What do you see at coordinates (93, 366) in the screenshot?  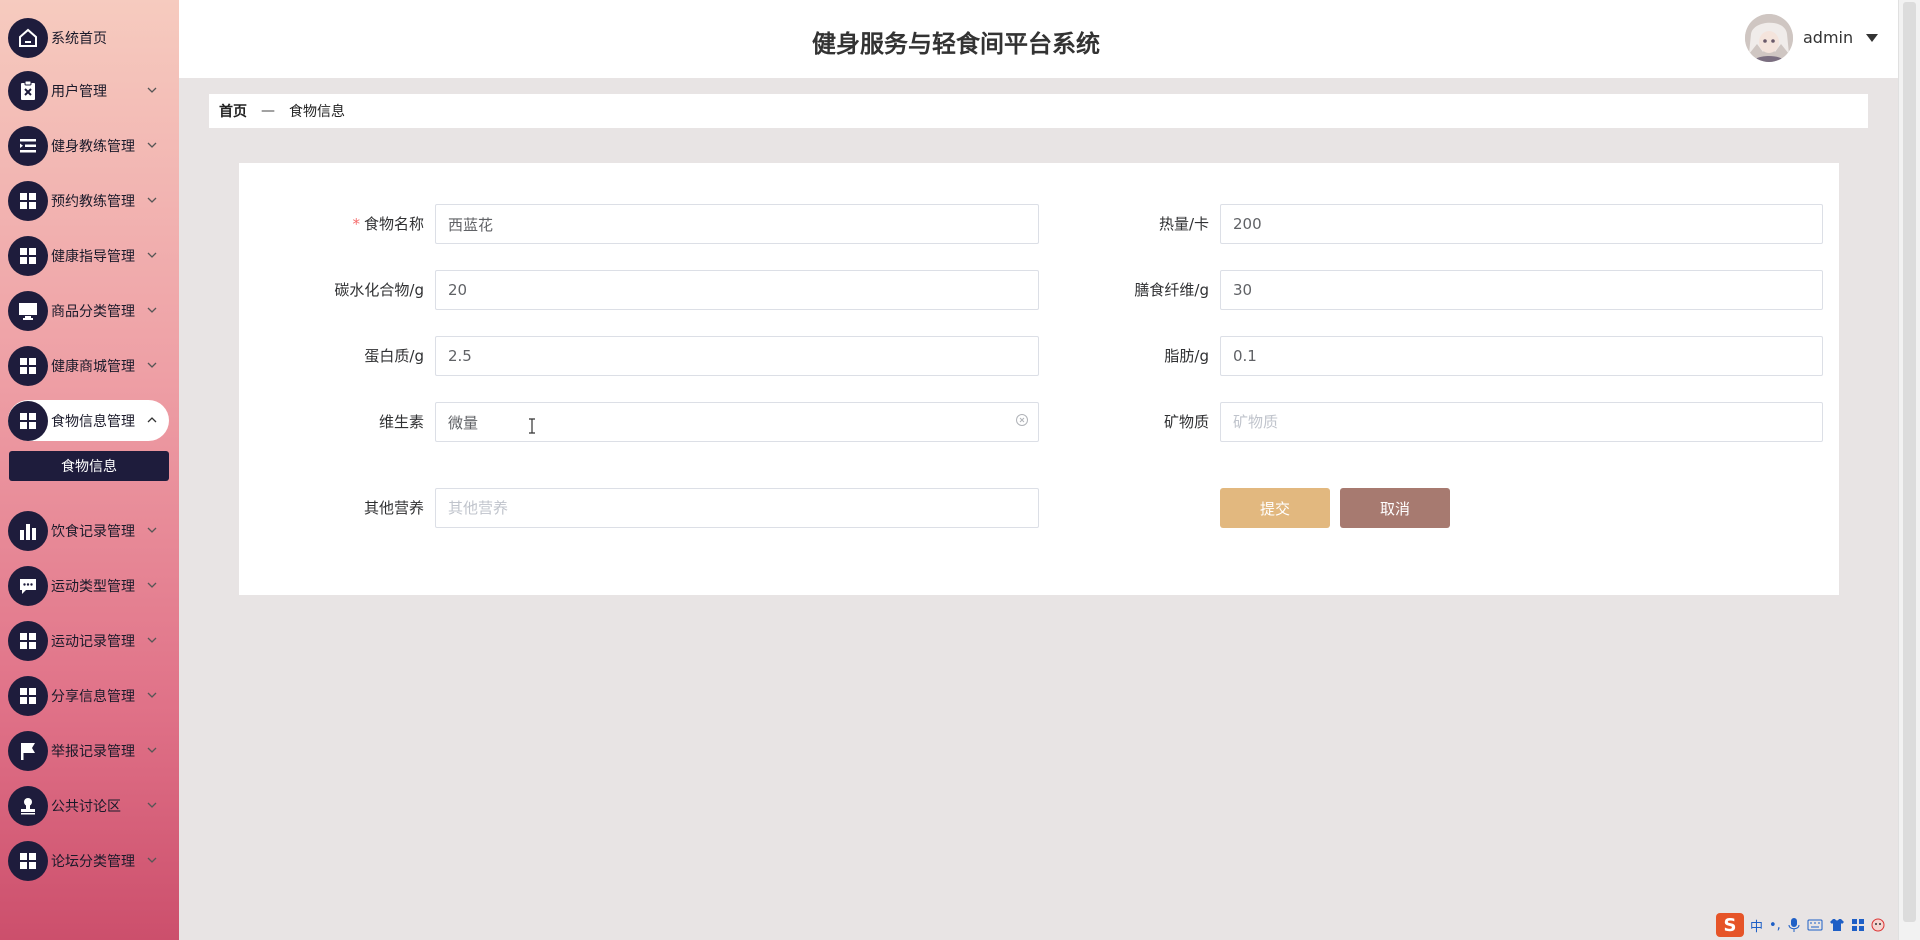 I see `sidebar-item-label: 健康商城管理` at bounding box center [93, 366].